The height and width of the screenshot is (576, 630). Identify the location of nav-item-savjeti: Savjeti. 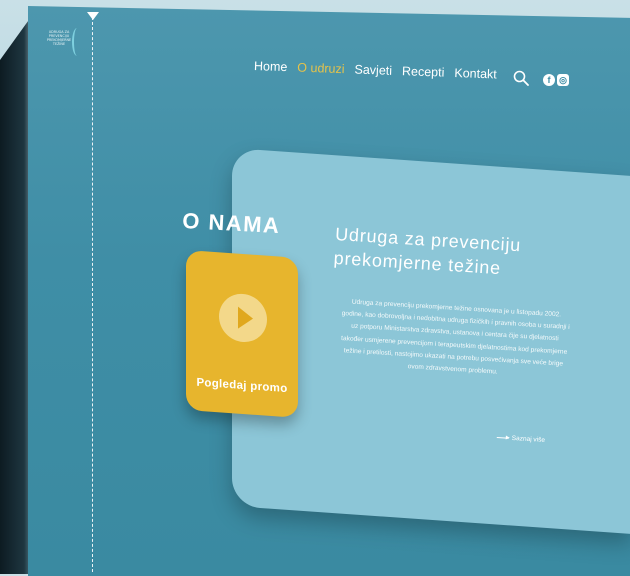
(373, 70).